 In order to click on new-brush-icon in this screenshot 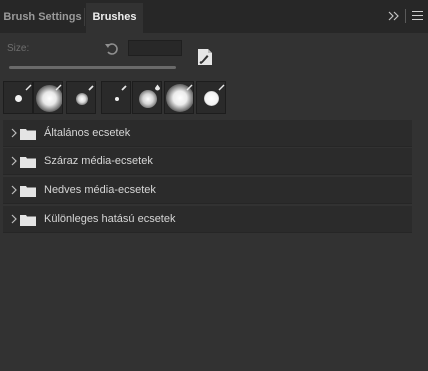, I will do `click(205, 57)`.